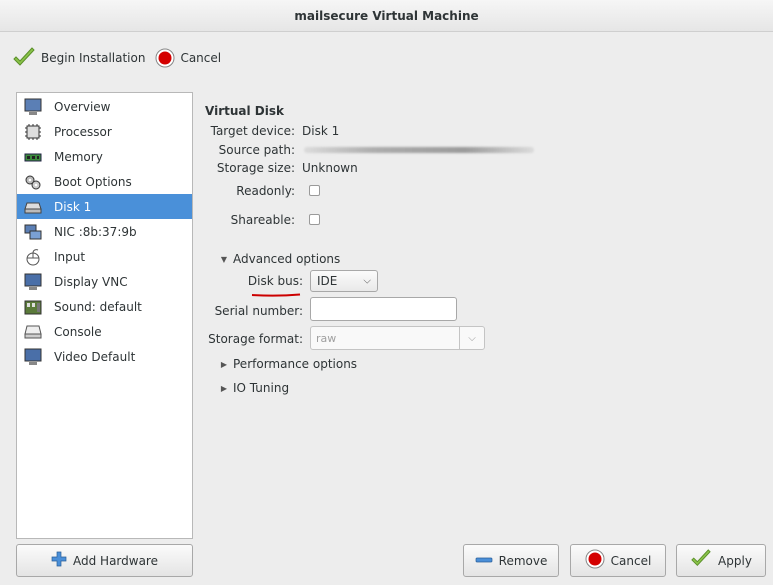  What do you see at coordinates (224, 259) in the screenshot?
I see `triangle-down-icon: ▼` at bounding box center [224, 259].